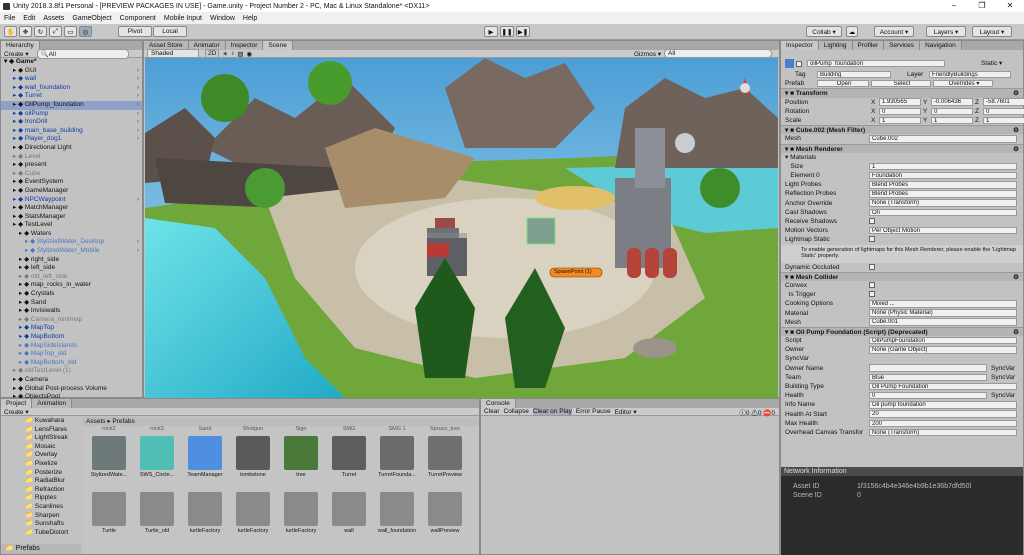  Describe the element at coordinates (946, 31) in the screenshot. I see `layers-button: Layers ▾` at that location.